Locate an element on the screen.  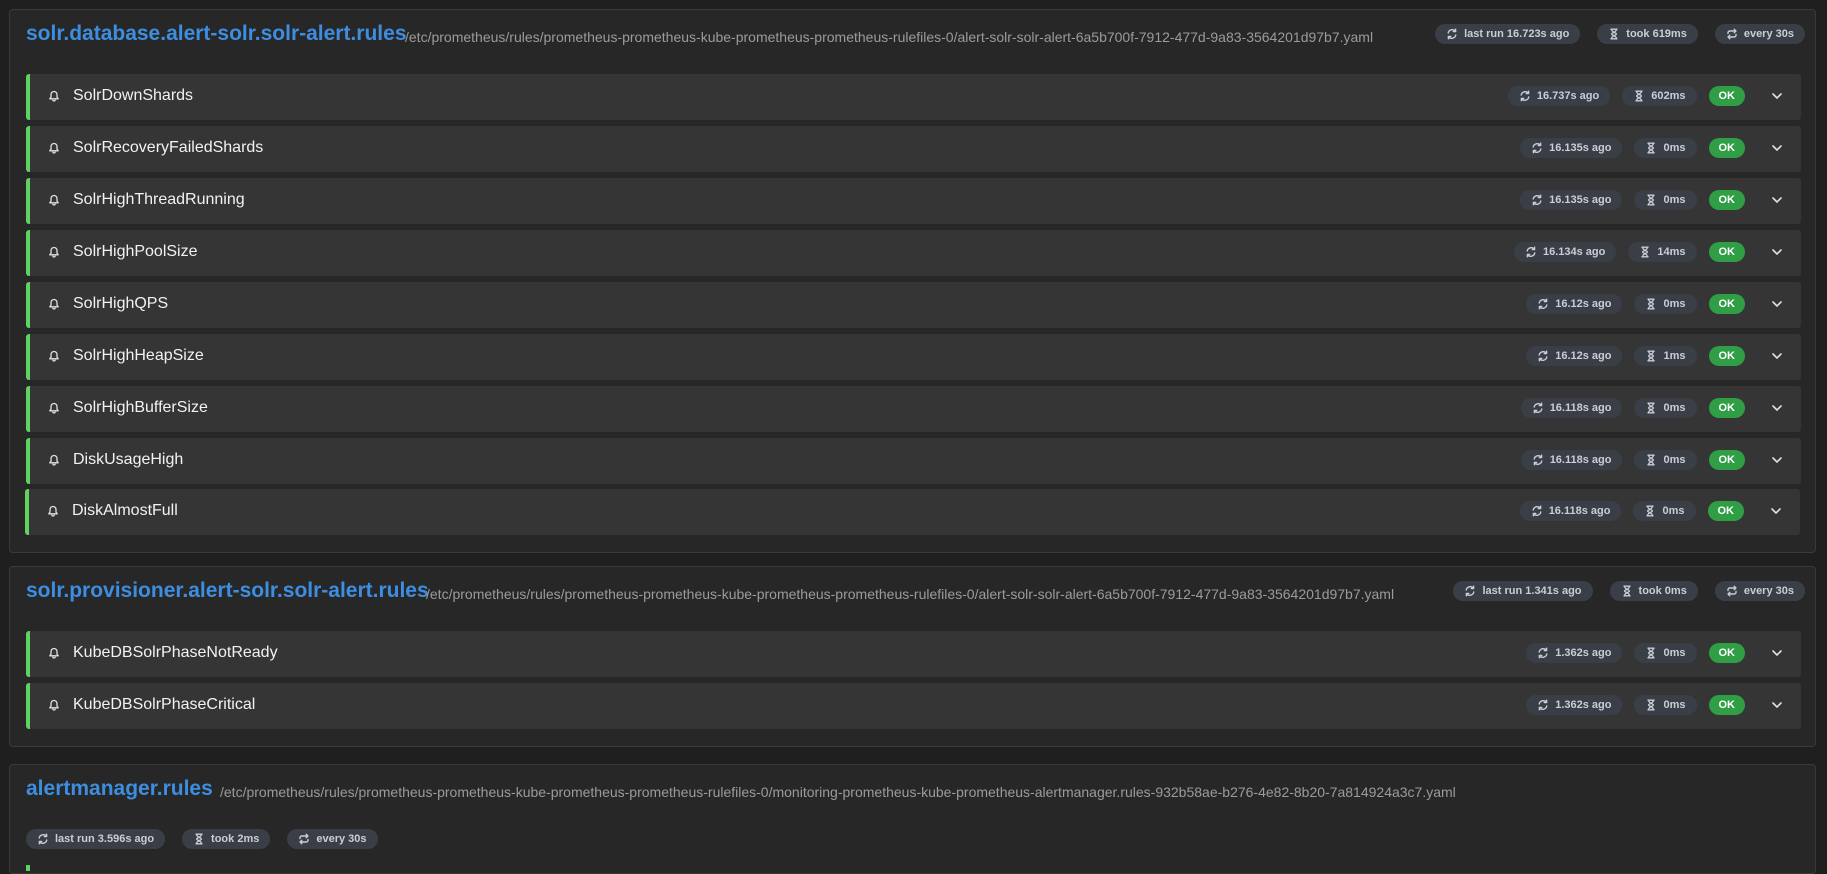
rule-duration-badge: 1ms is located at coordinates (1665, 356).